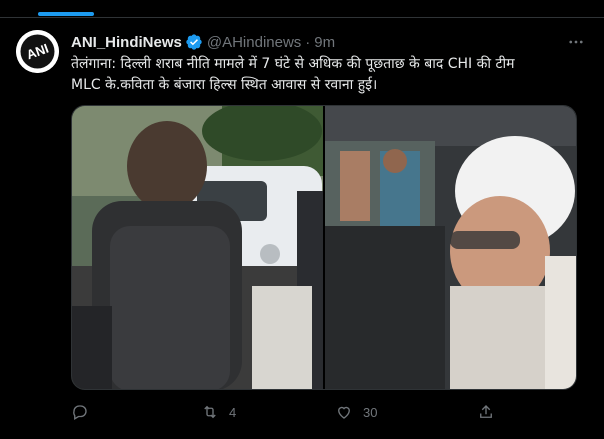 The image size is (604, 439). What do you see at coordinates (576, 42) in the screenshot?
I see `more-dots-icon` at bounding box center [576, 42].